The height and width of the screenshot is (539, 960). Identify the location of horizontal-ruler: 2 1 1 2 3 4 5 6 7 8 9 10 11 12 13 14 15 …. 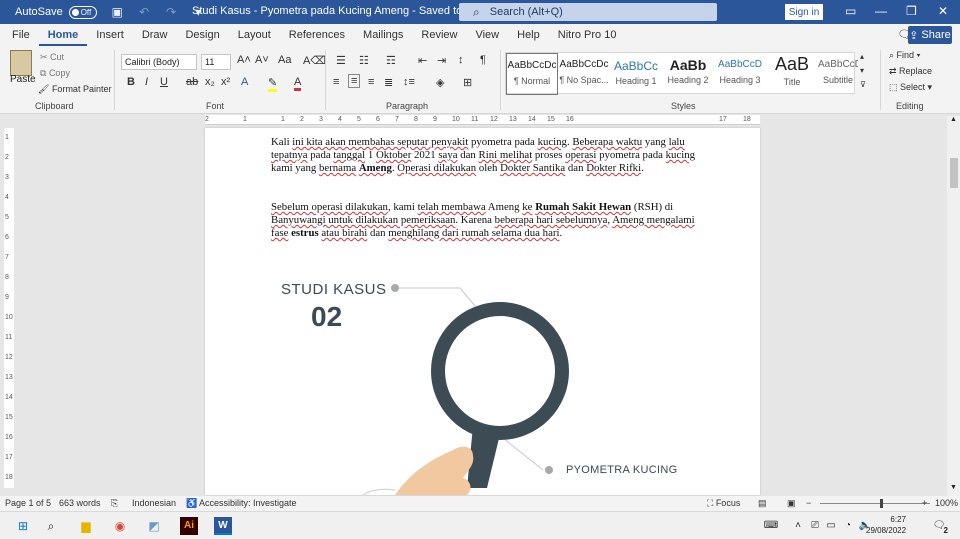
(482, 120).